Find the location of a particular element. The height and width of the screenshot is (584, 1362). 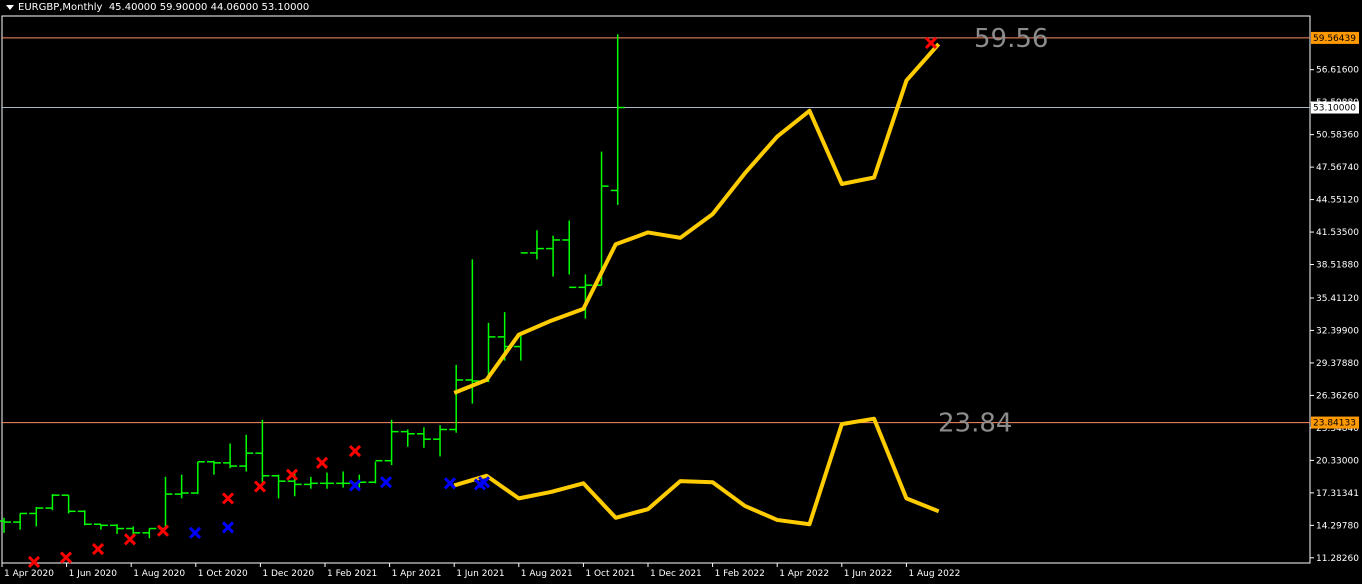

x-tick-label: 1 Feb 2022 is located at coordinates (740, 574).